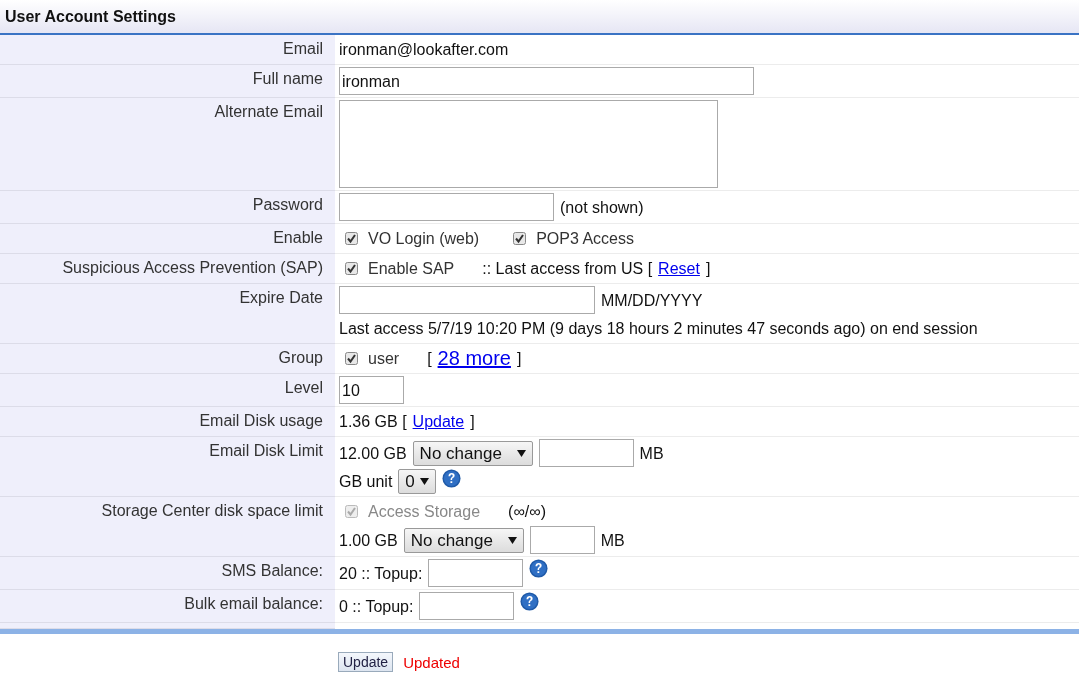 The height and width of the screenshot is (681, 1079). I want to click on field-label: Alternate Email, so click(167, 144).